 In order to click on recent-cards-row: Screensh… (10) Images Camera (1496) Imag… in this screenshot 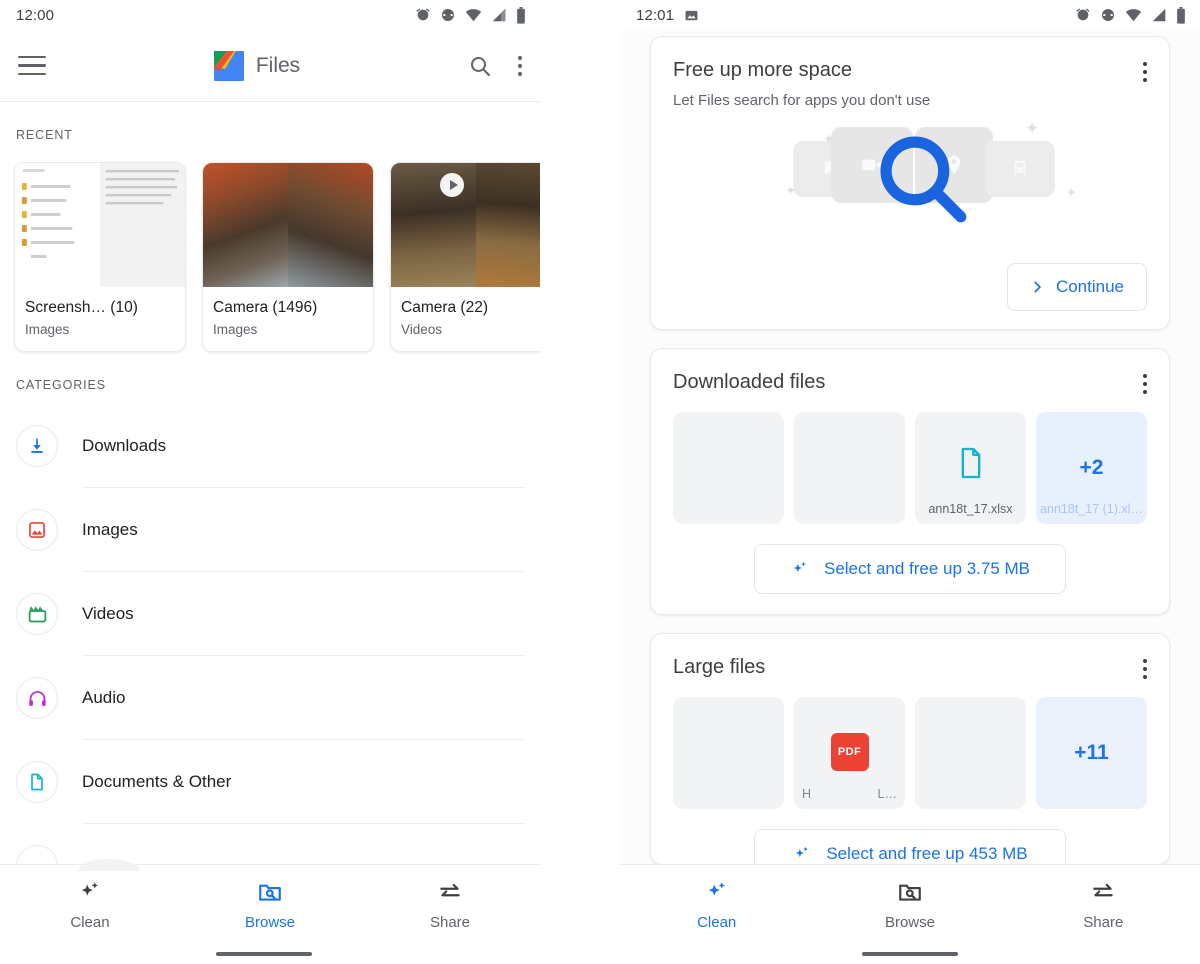, I will do `click(270, 247)`.